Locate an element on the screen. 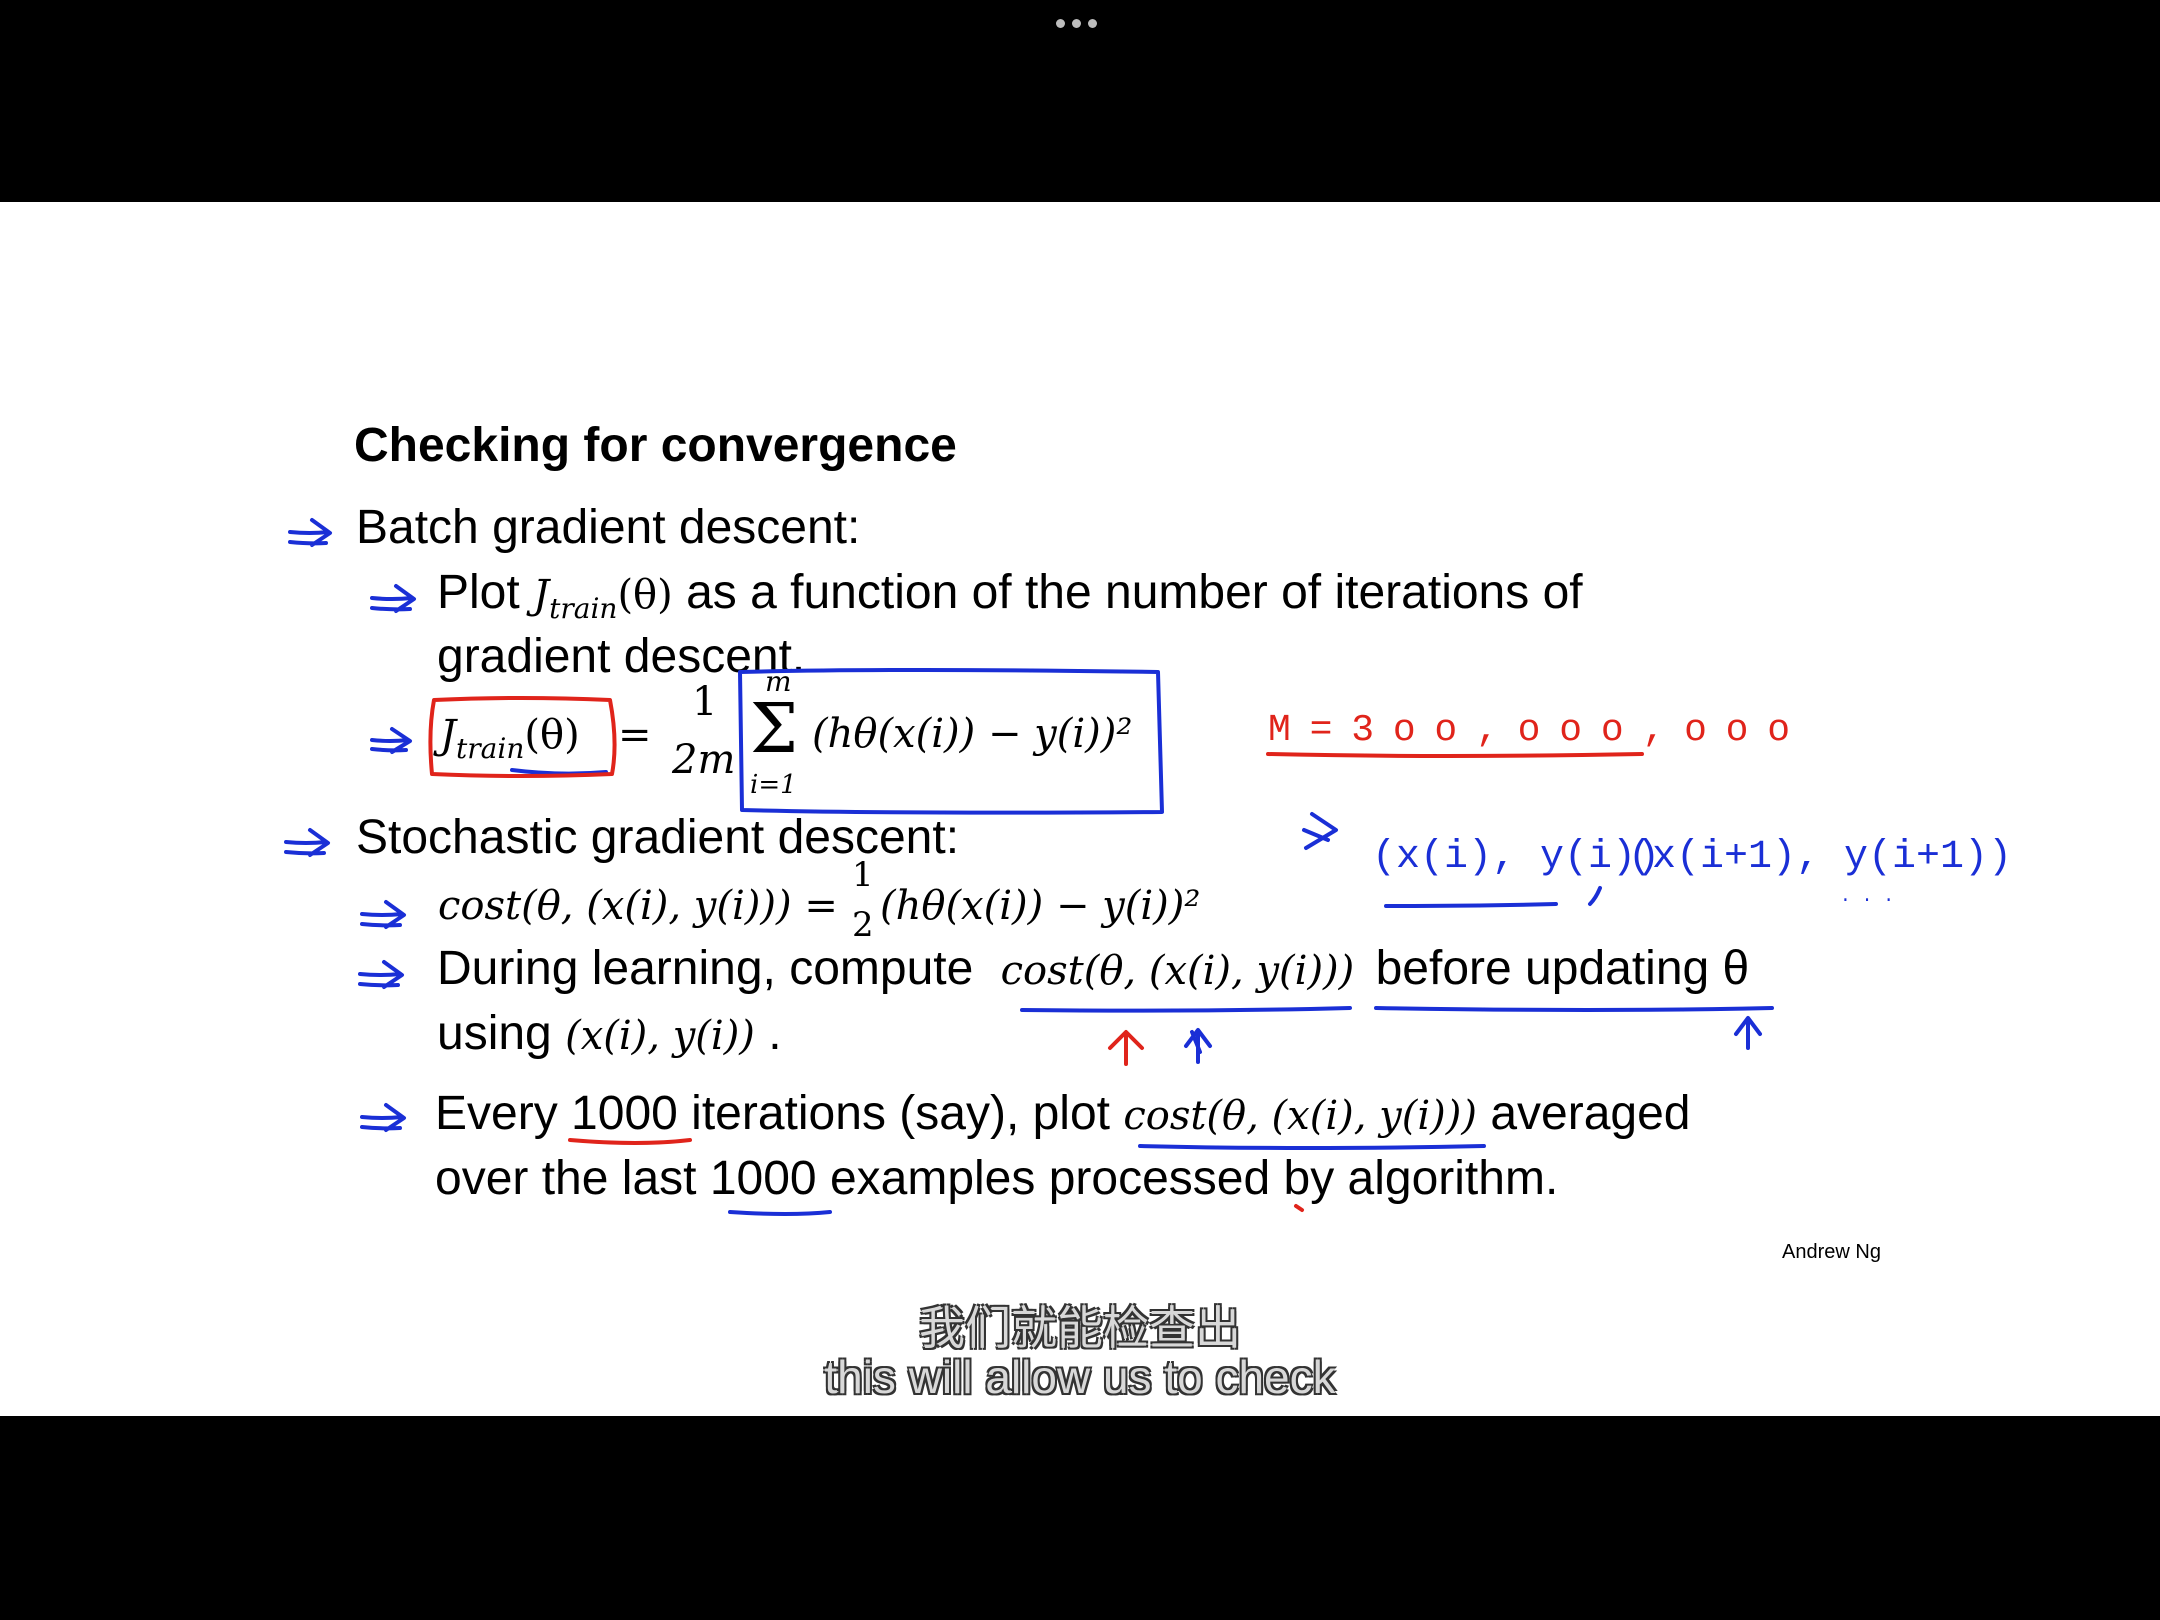 The image size is (2160, 1620). subtitle-chinese: 我们就能检查出 is located at coordinates (1080, 1328).